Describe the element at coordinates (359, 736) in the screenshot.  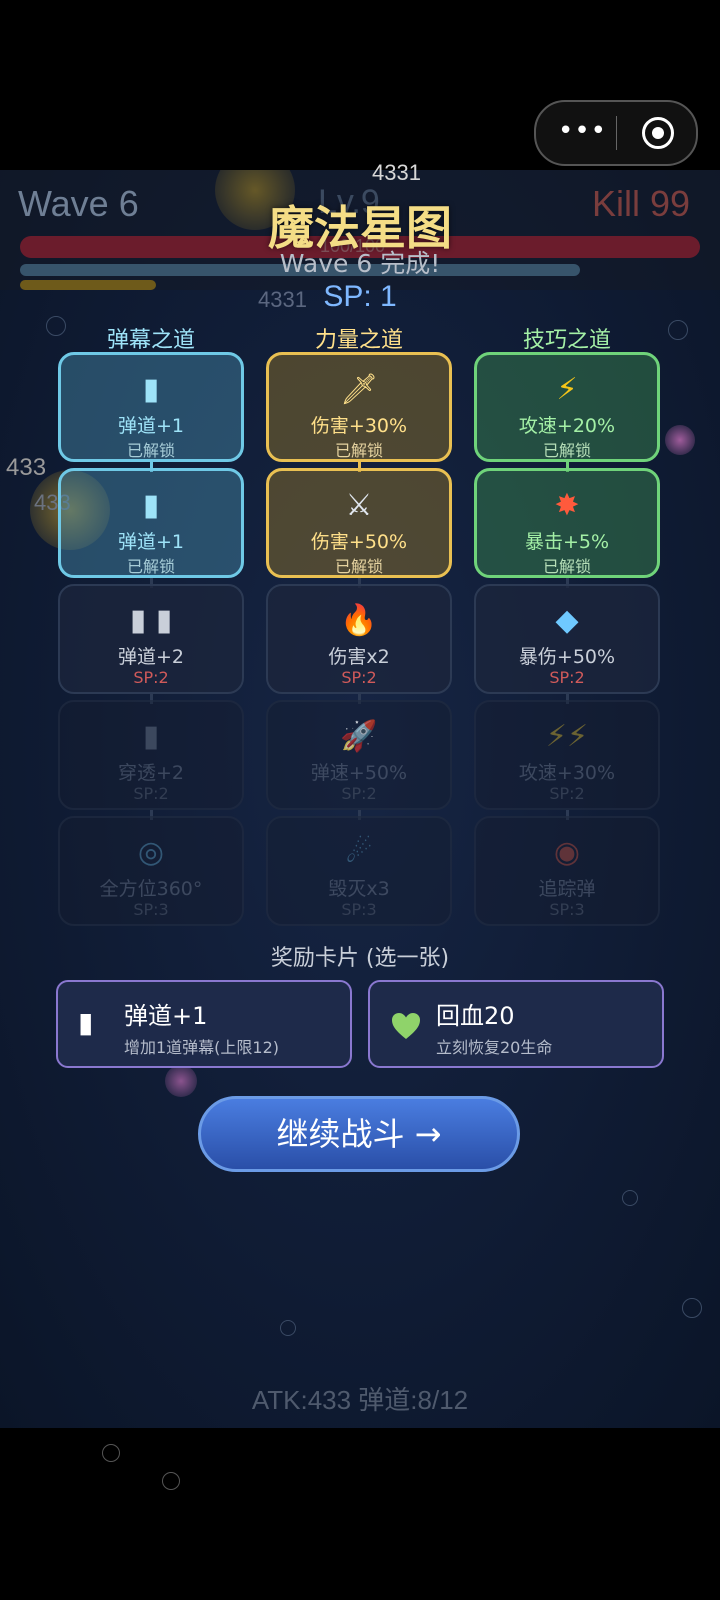
I see `rocket-icon: 🚀` at that location.